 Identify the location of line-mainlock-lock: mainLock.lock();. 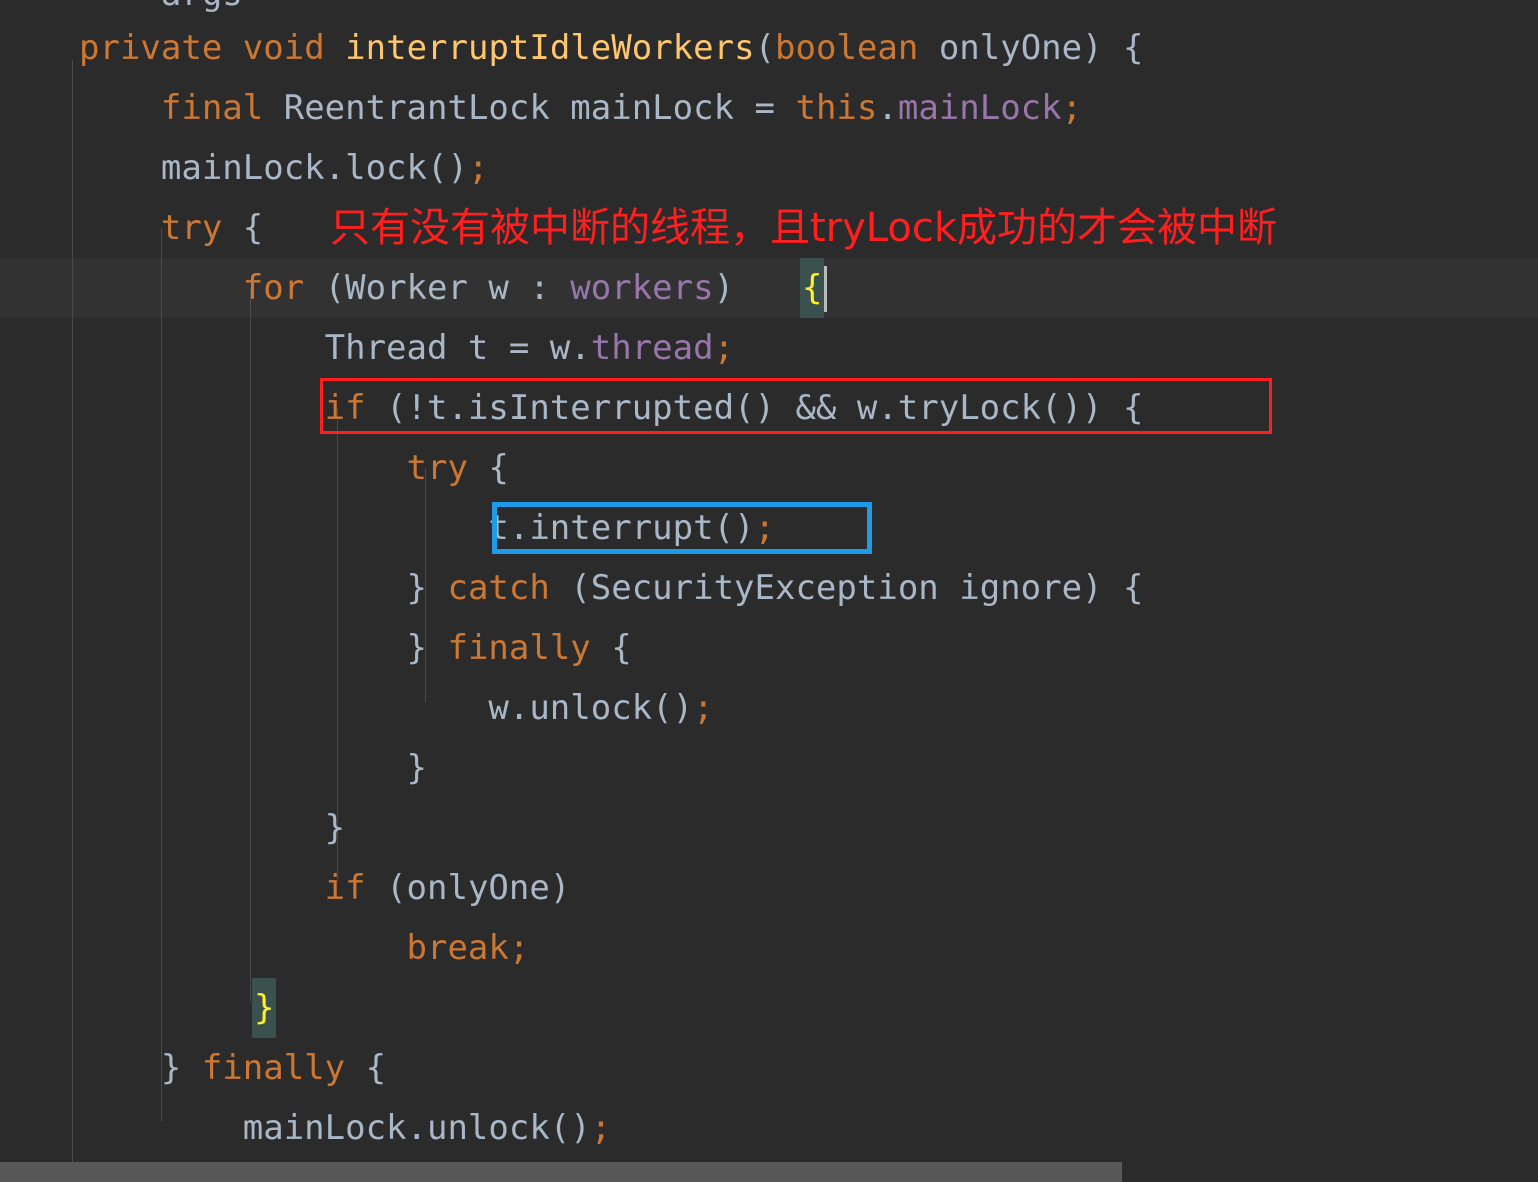
(284, 168).